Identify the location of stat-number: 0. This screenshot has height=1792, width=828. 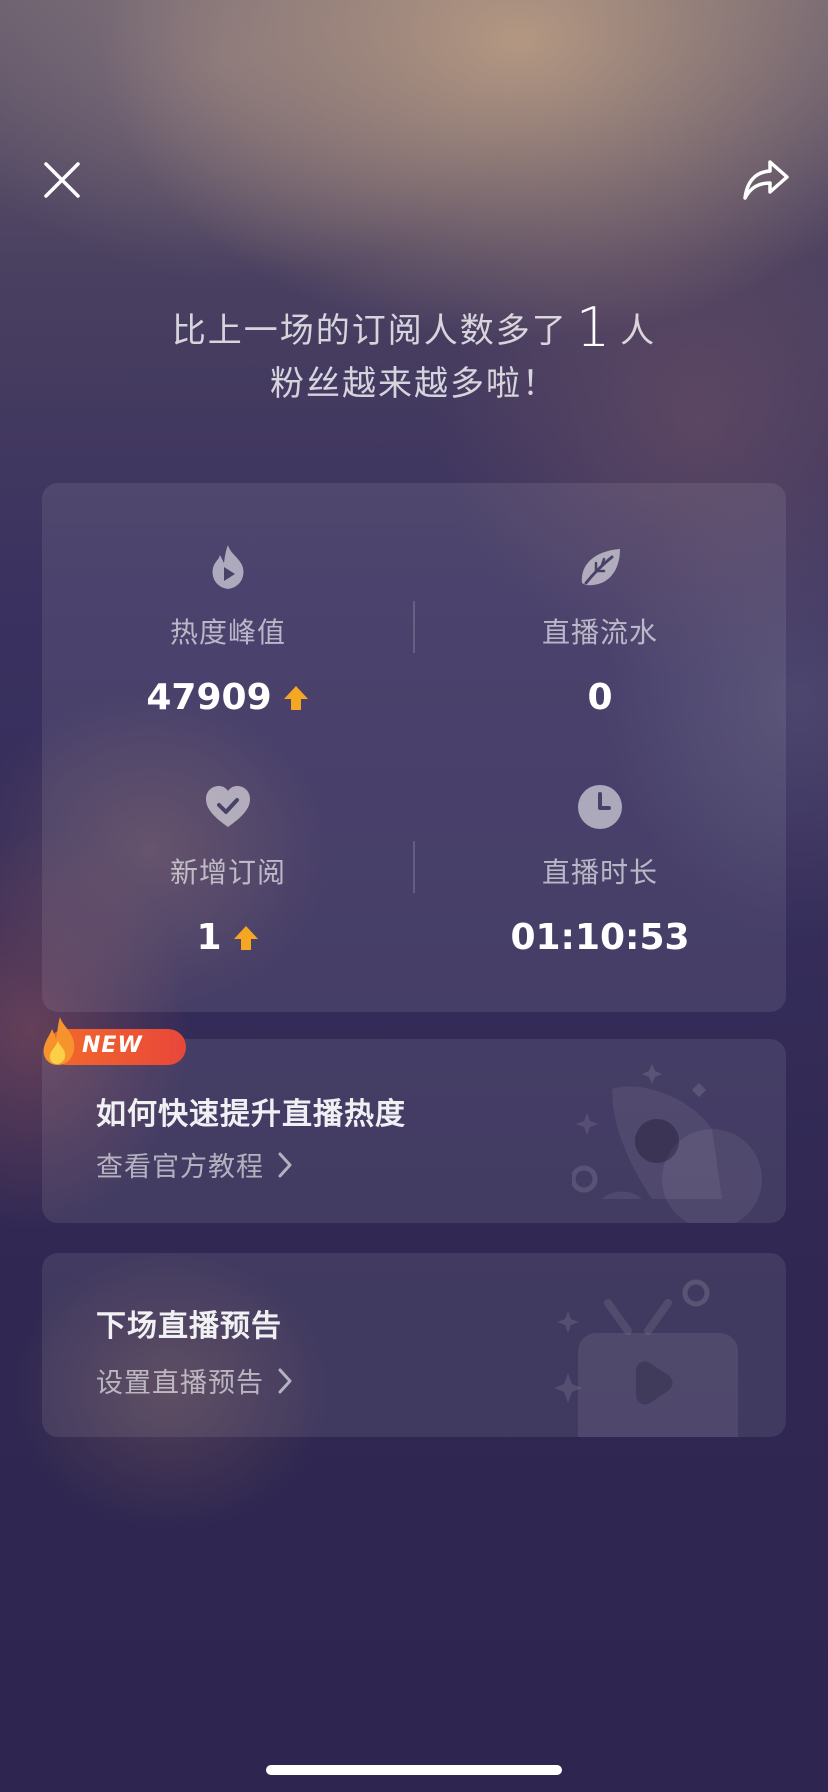
(600, 697).